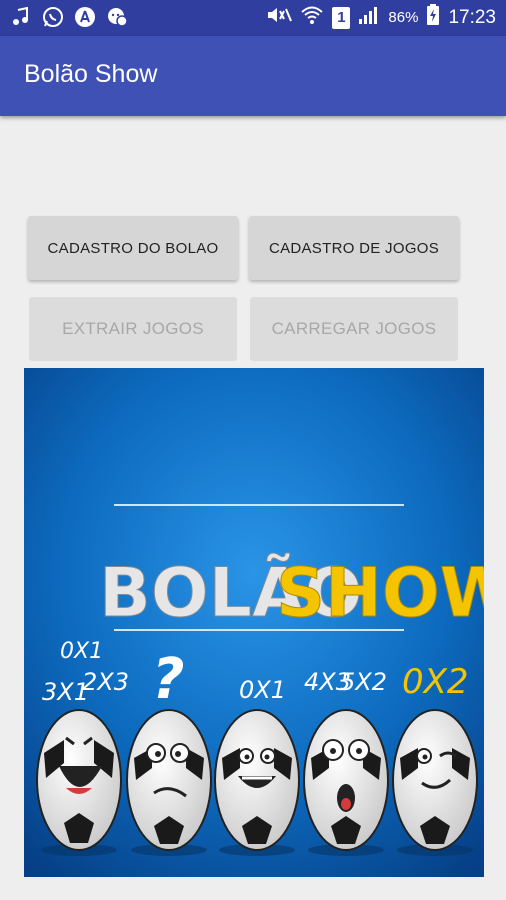  I want to click on audio-icon, so click(21, 17).